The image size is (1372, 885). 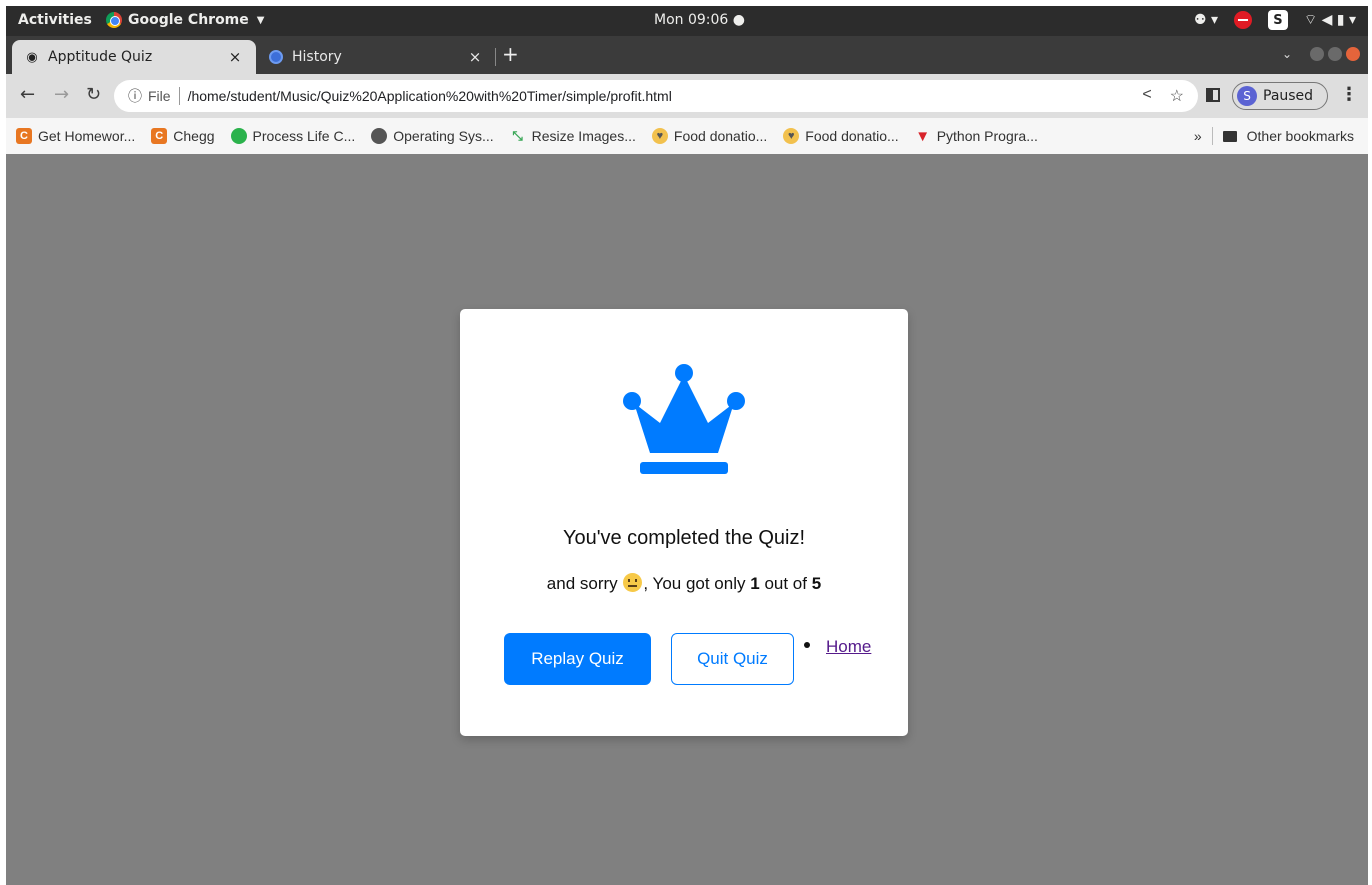 I want to click on tab-strip: ◉ Apptitude Quiz × History × + ⌄, so click(x=687, y=55).